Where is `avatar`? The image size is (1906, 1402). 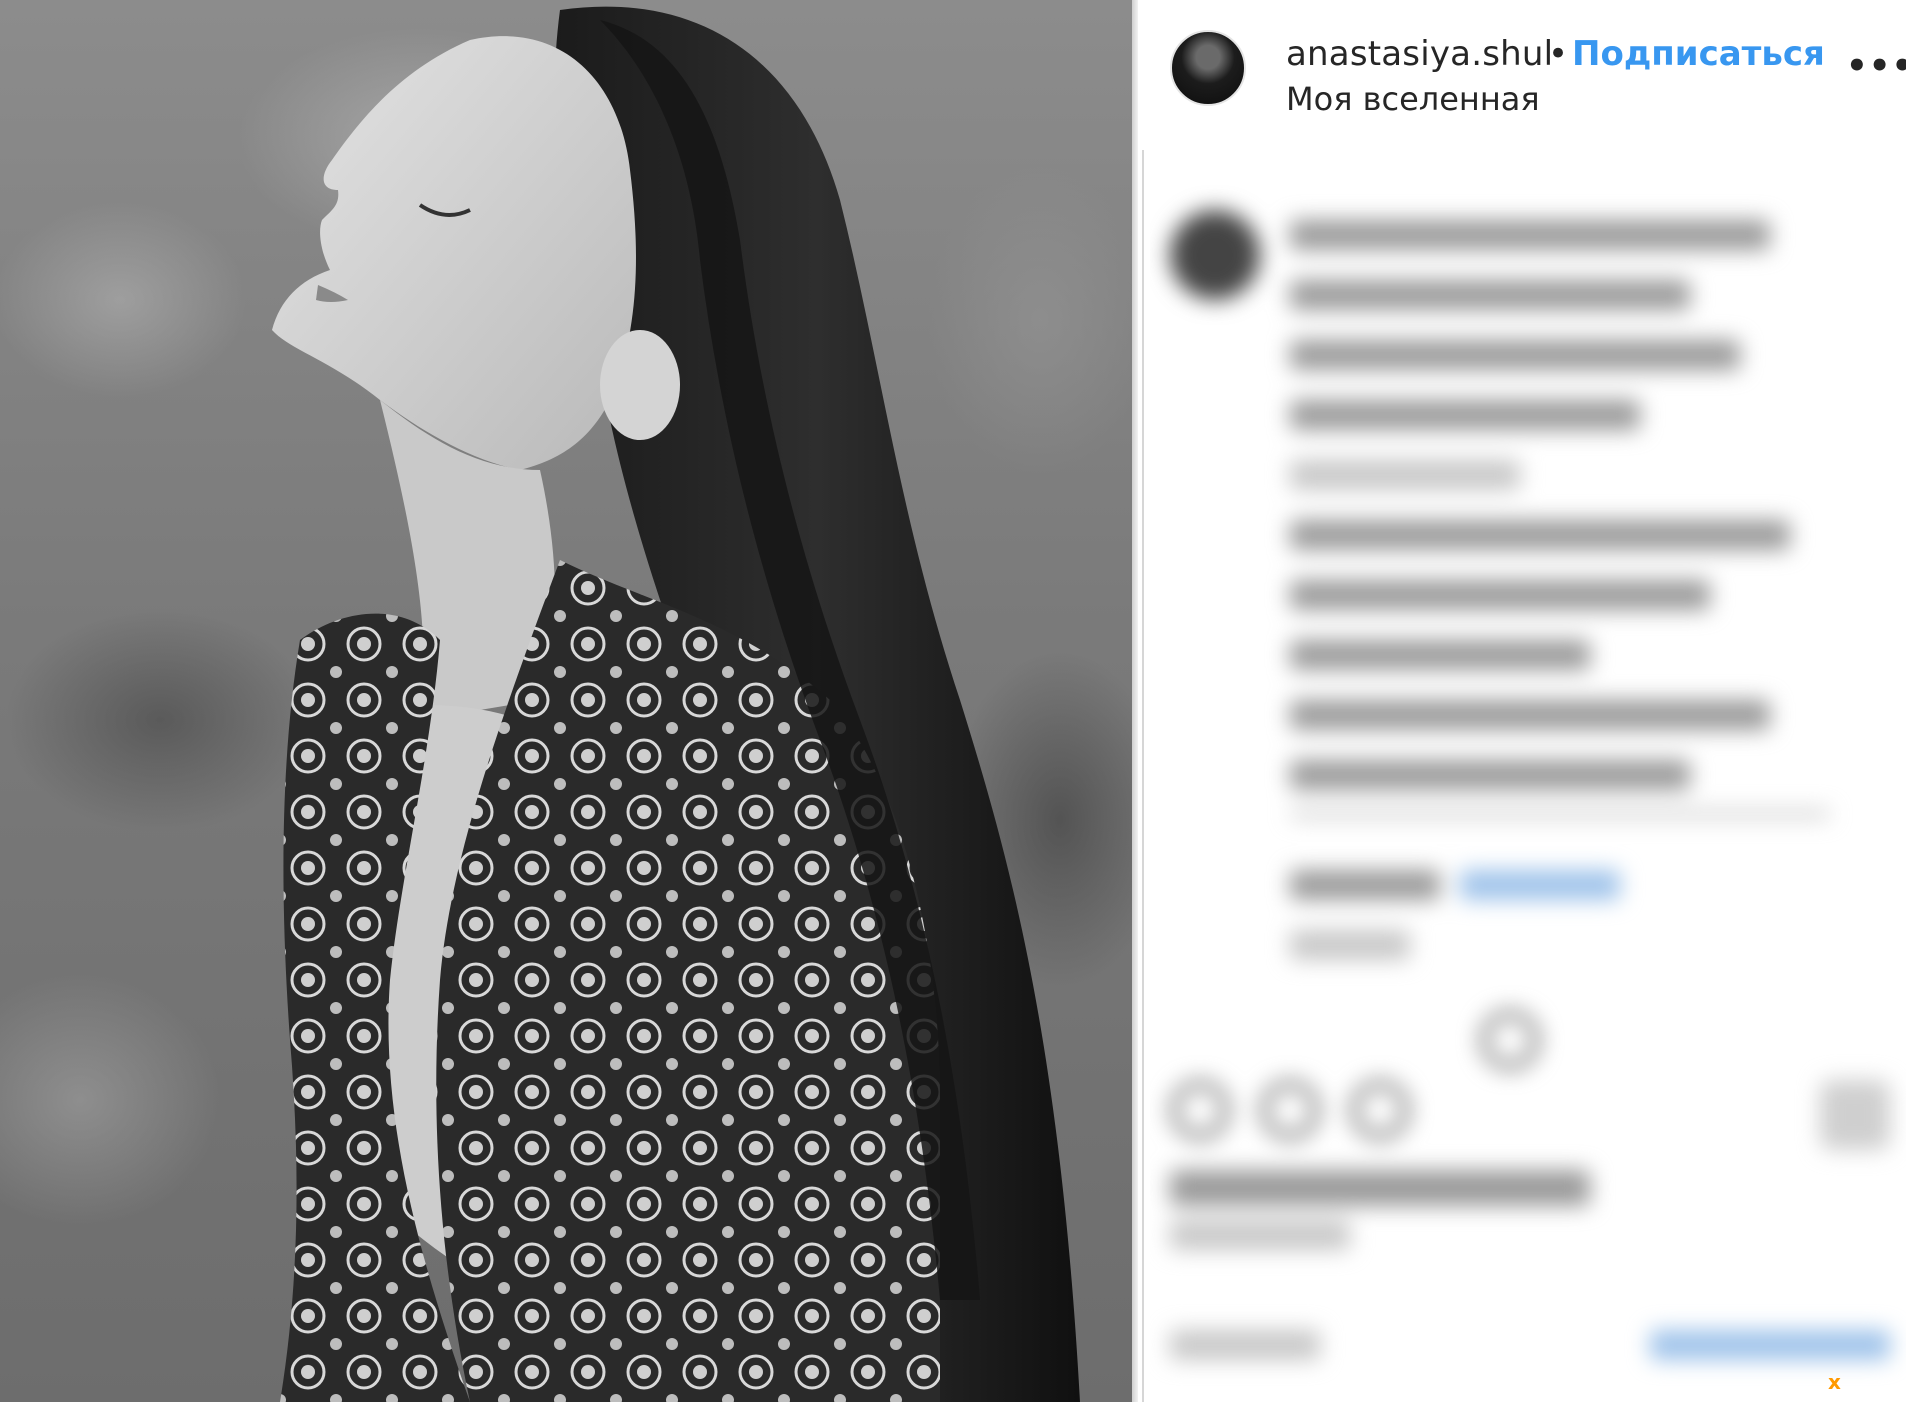 avatar is located at coordinates (1208, 68).